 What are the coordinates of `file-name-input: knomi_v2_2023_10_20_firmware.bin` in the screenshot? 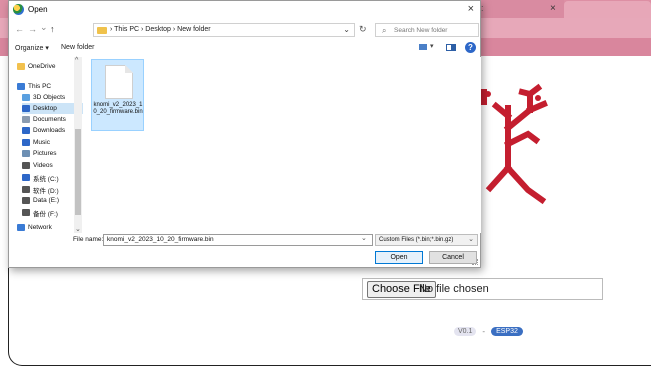 It's located at (238, 240).